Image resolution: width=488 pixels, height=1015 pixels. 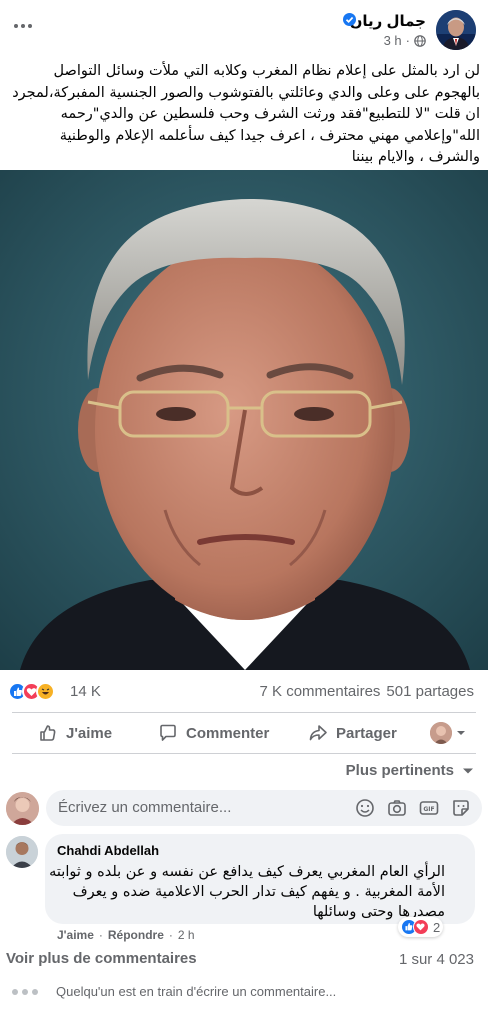 I want to click on composer-tools: GIF, so click(x=413, y=808).